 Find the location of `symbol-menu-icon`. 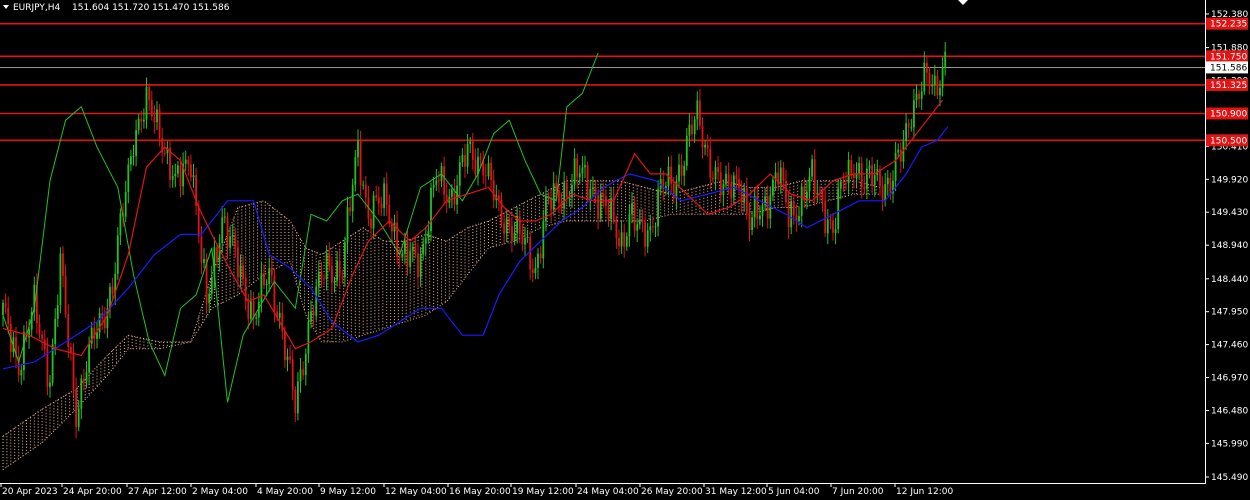

symbol-menu-icon is located at coordinates (6, 7).